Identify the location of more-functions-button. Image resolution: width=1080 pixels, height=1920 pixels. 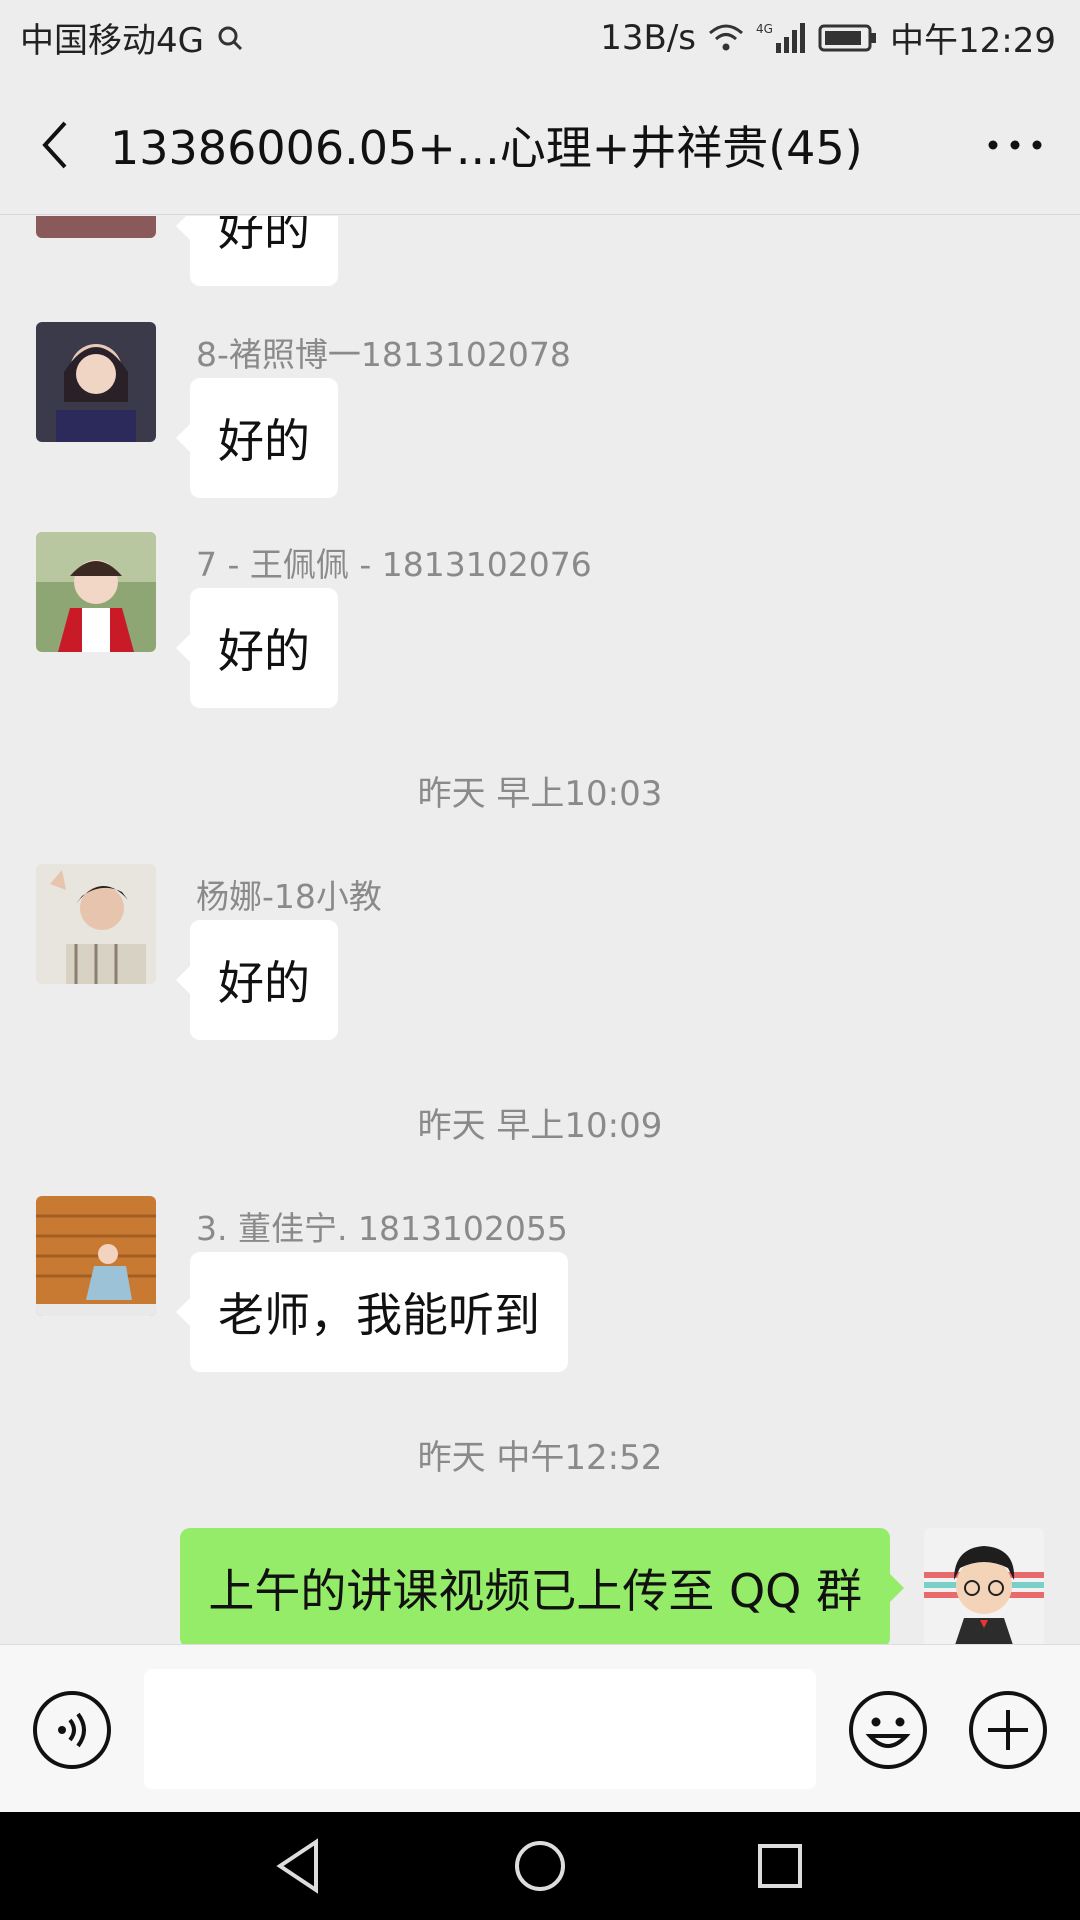
(1008, 1730).